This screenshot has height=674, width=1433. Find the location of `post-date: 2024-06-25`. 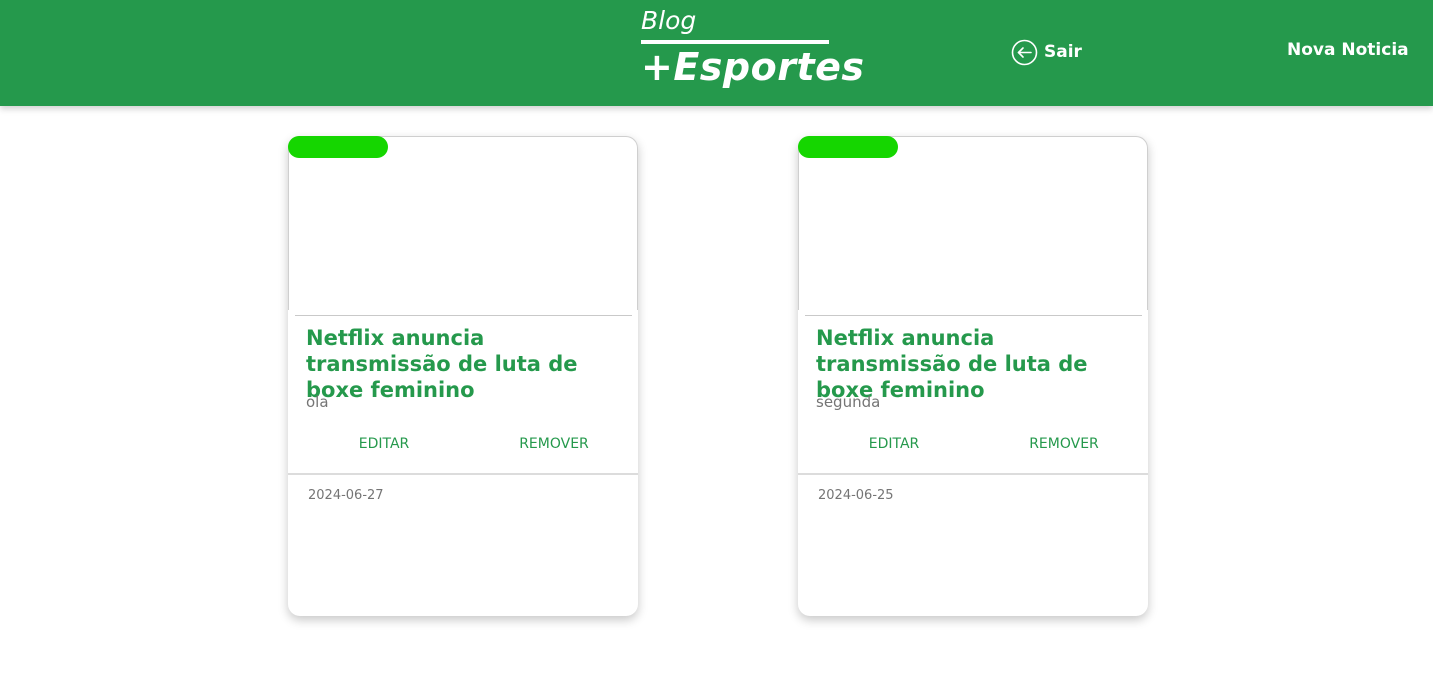

post-date: 2024-06-25 is located at coordinates (856, 495).